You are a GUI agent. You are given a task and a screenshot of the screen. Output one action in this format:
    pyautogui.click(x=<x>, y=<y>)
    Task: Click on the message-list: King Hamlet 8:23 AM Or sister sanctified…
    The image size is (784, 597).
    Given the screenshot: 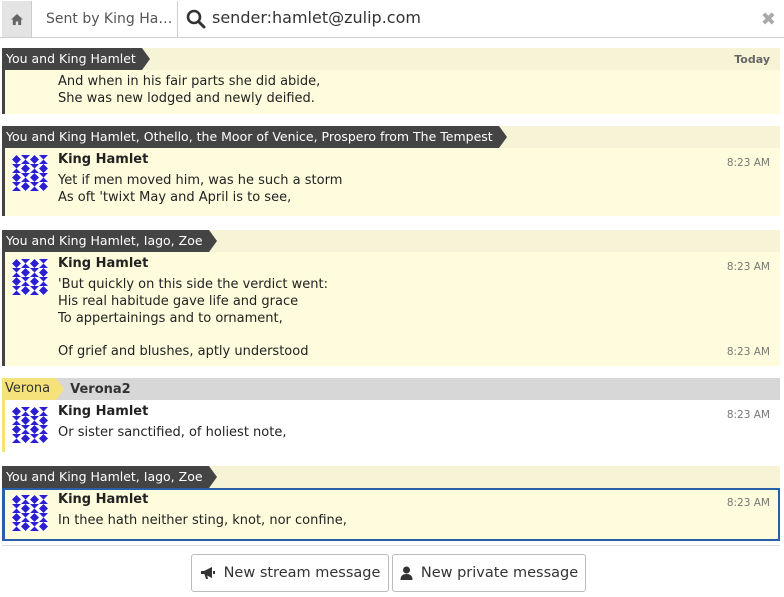 What is the action you would take?
    pyautogui.click(x=391, y=426)
    